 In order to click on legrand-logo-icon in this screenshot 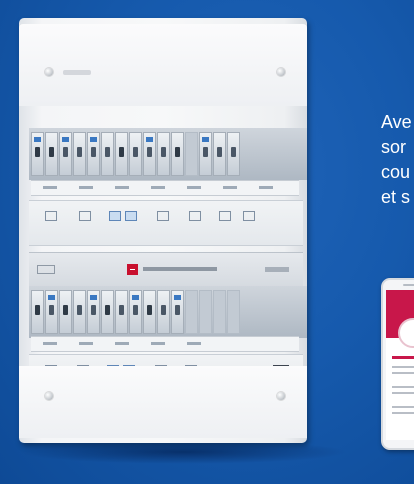, I will do `click(132, 269)`.